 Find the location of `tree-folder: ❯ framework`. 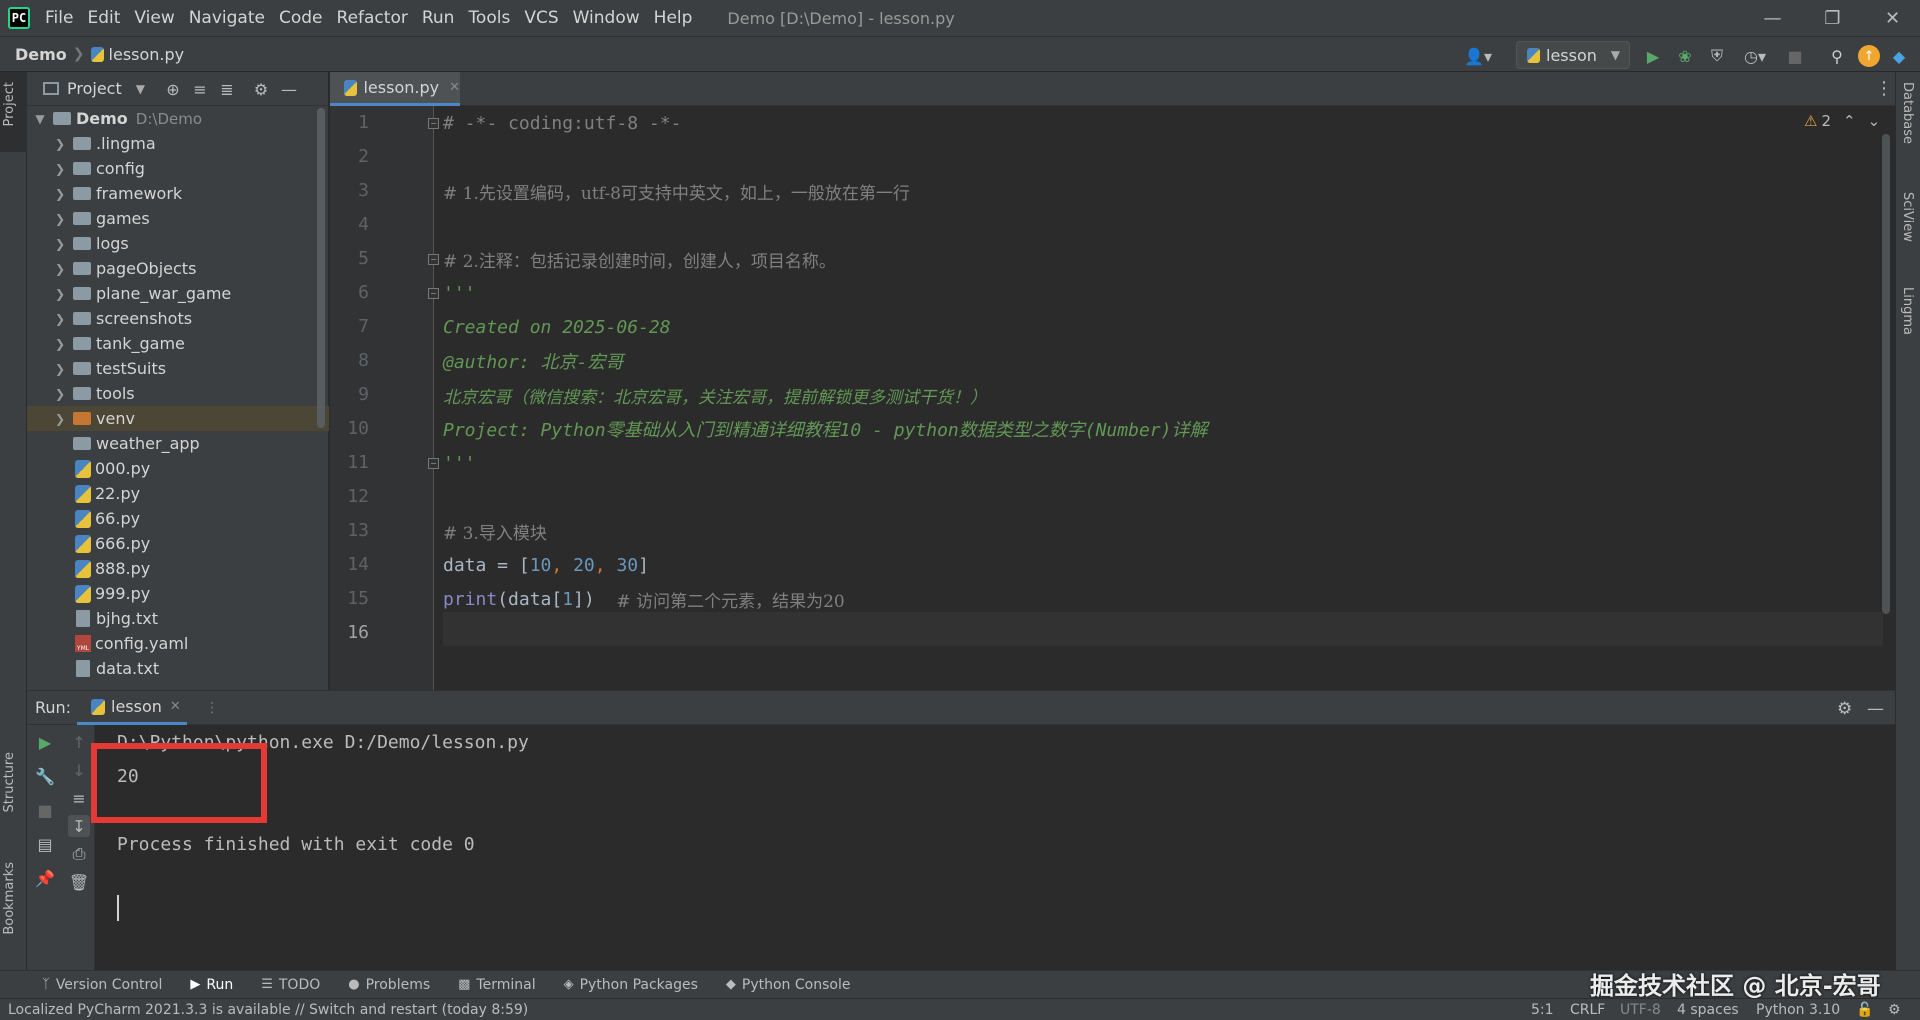

tree-folder: ❯ framework is located at coordinates (178, 193).